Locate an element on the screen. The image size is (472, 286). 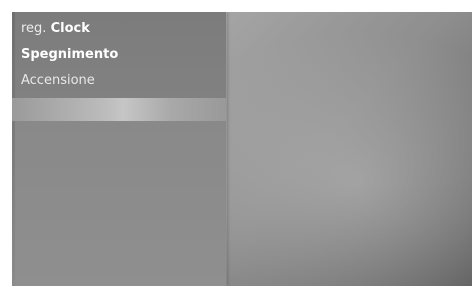
menu-item-accensione: Accensione is located at coordinates (58, 81).